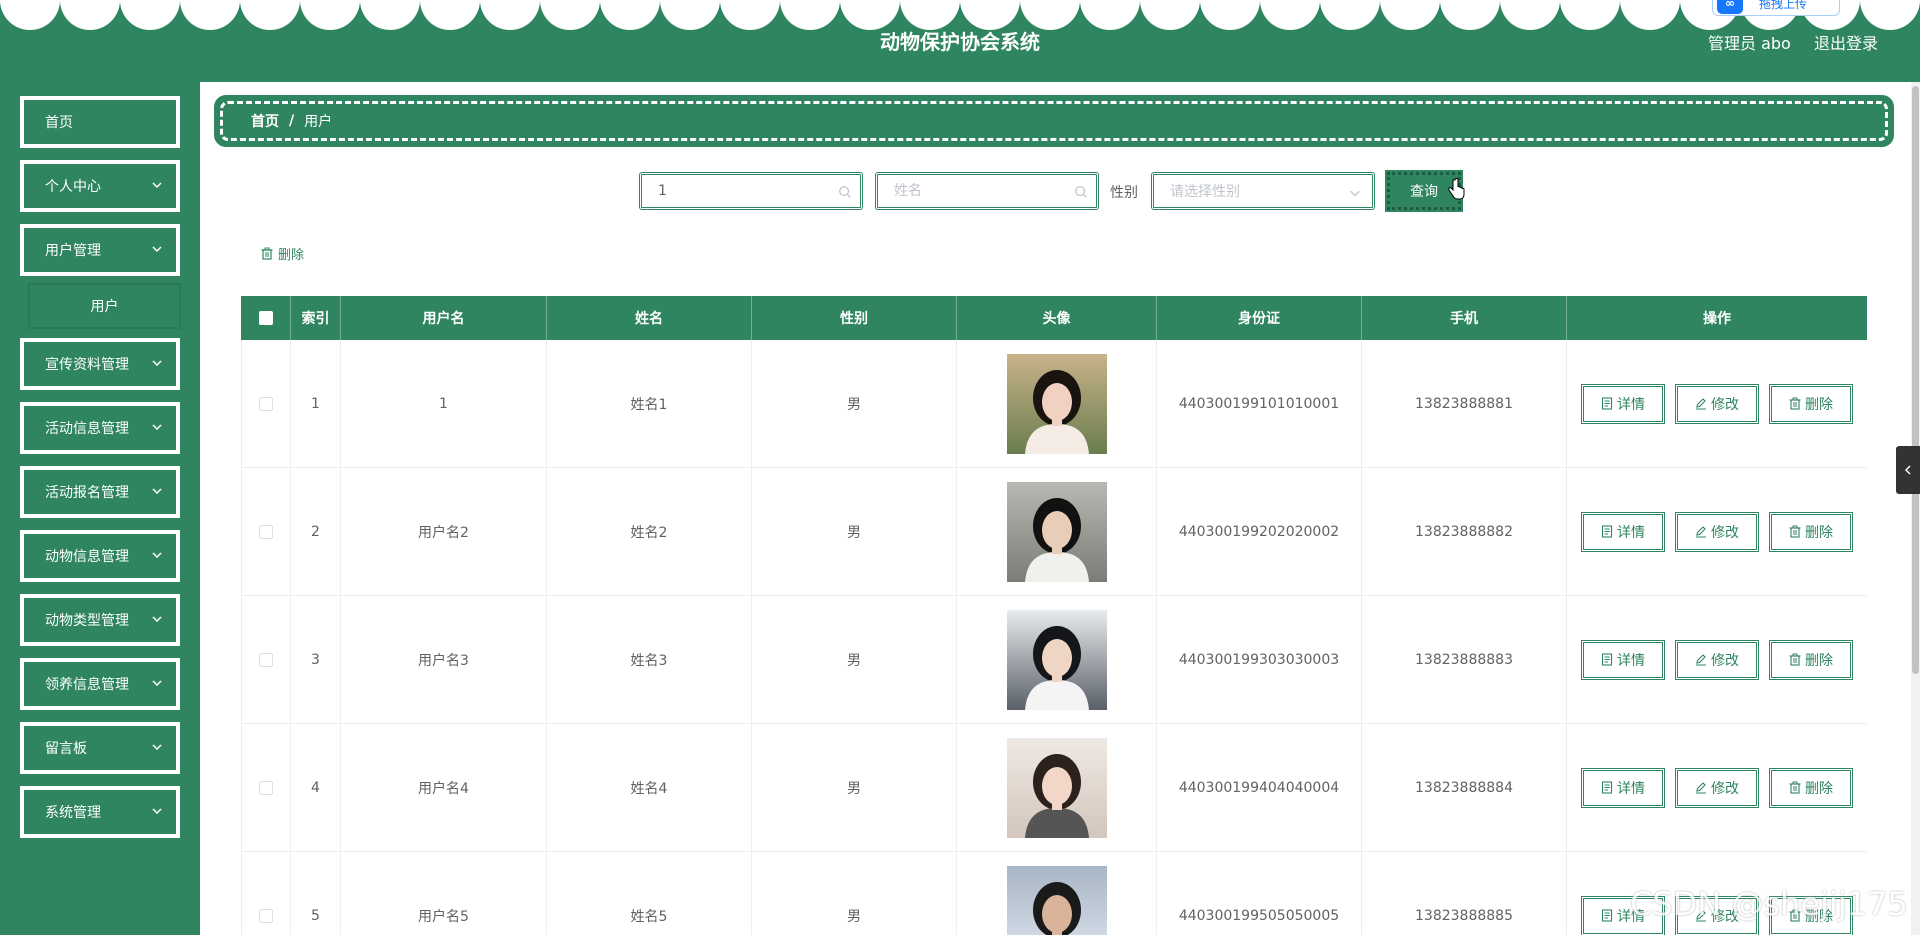 Image resolution: width=1920 pixels, height=935 pixels. I want to click on sidebar-item-label: 领养信息管理, so click(87, 685).